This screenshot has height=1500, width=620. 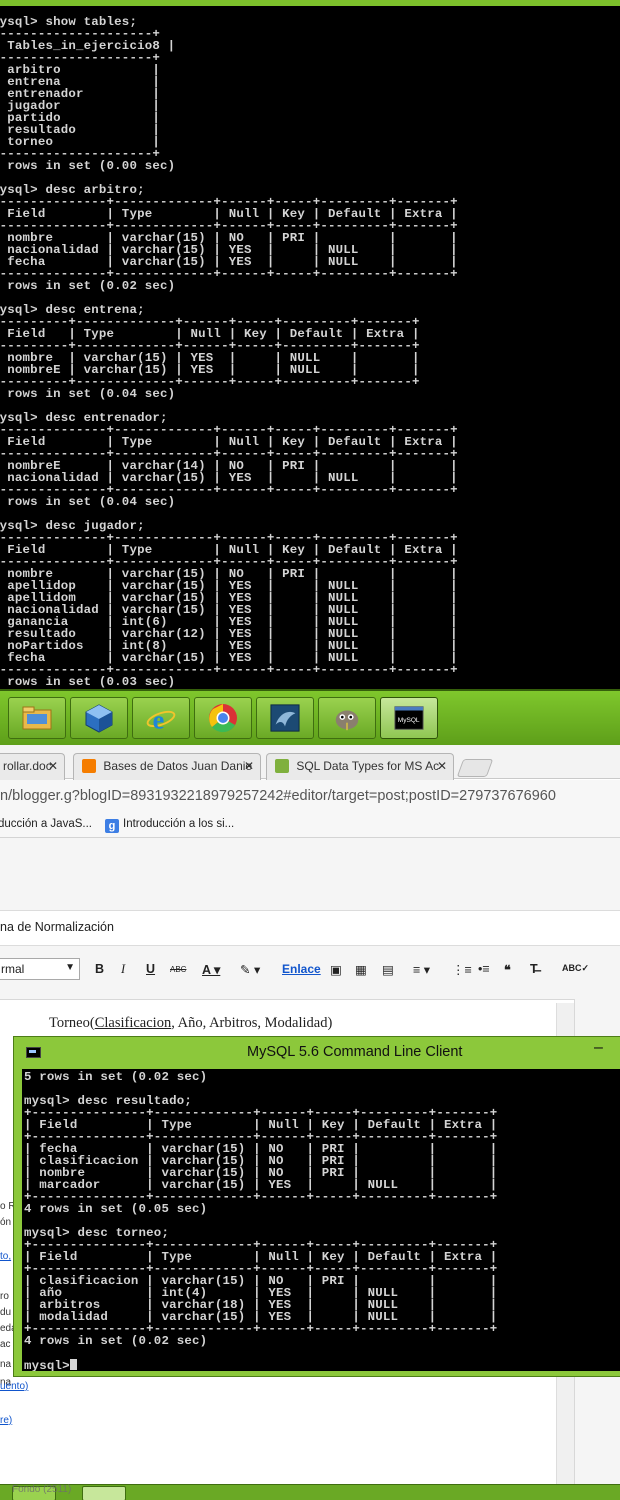 What do you see at coordinates (211, 969) in the screenshot?
I see `text-color-icon: A ▾` at bounding box center [211, 969].